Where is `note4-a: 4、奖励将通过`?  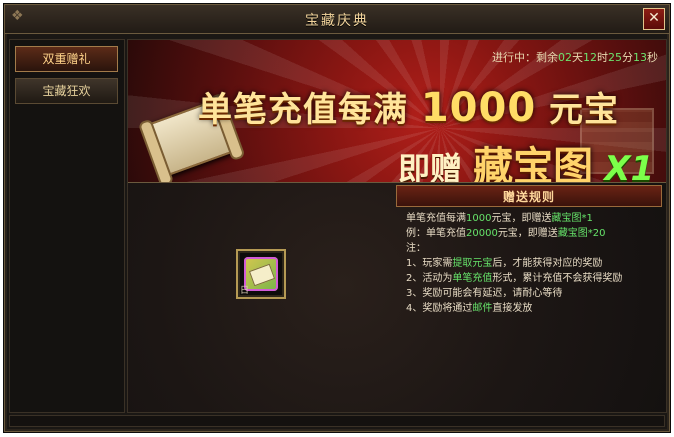 note4-a: 4、奖励将通过 is located at coordinates (439, 308).